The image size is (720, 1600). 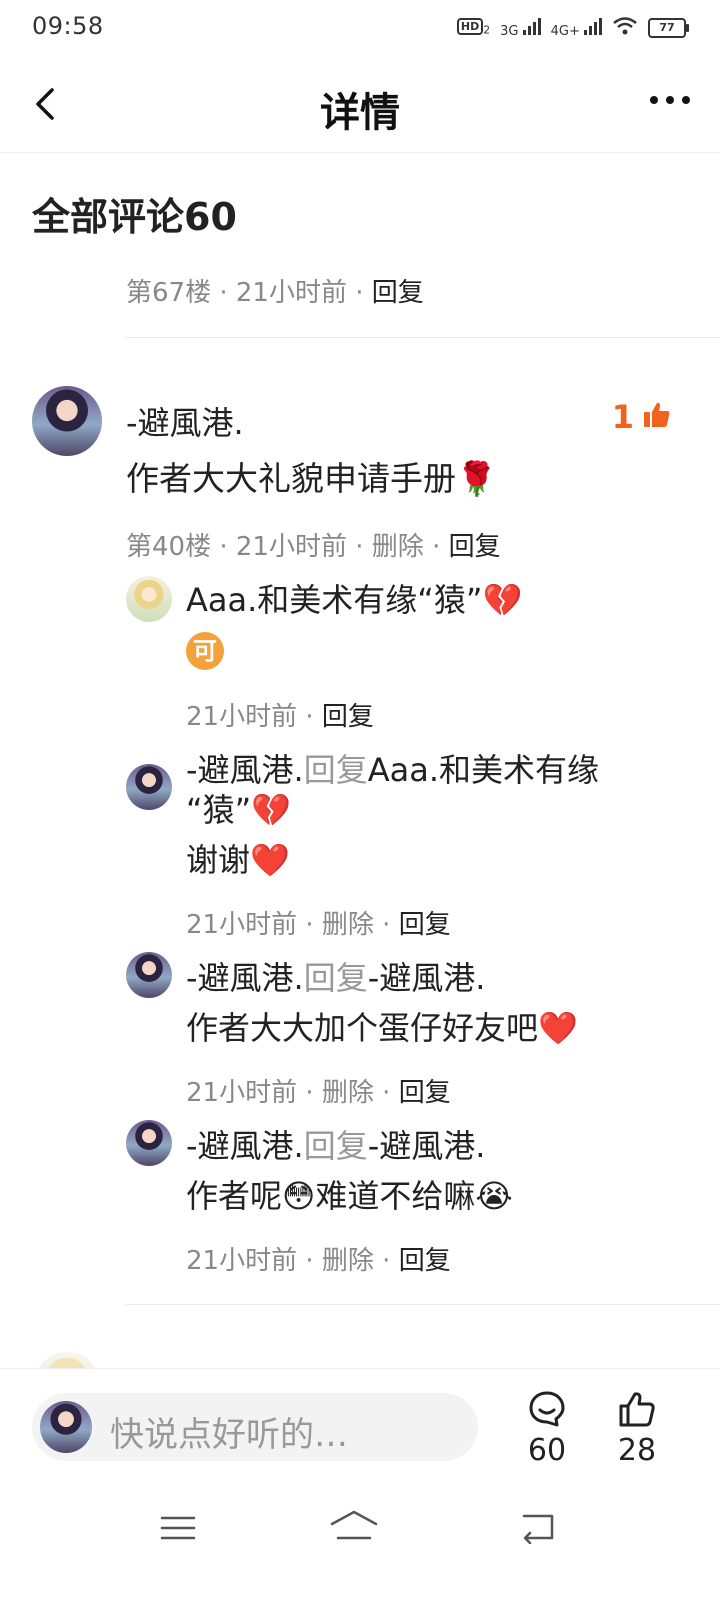 What do you see at coordinates (547, 1411) in the screenshot?
I see `comment-bubble-icon` at bounding box center [547, 1411].